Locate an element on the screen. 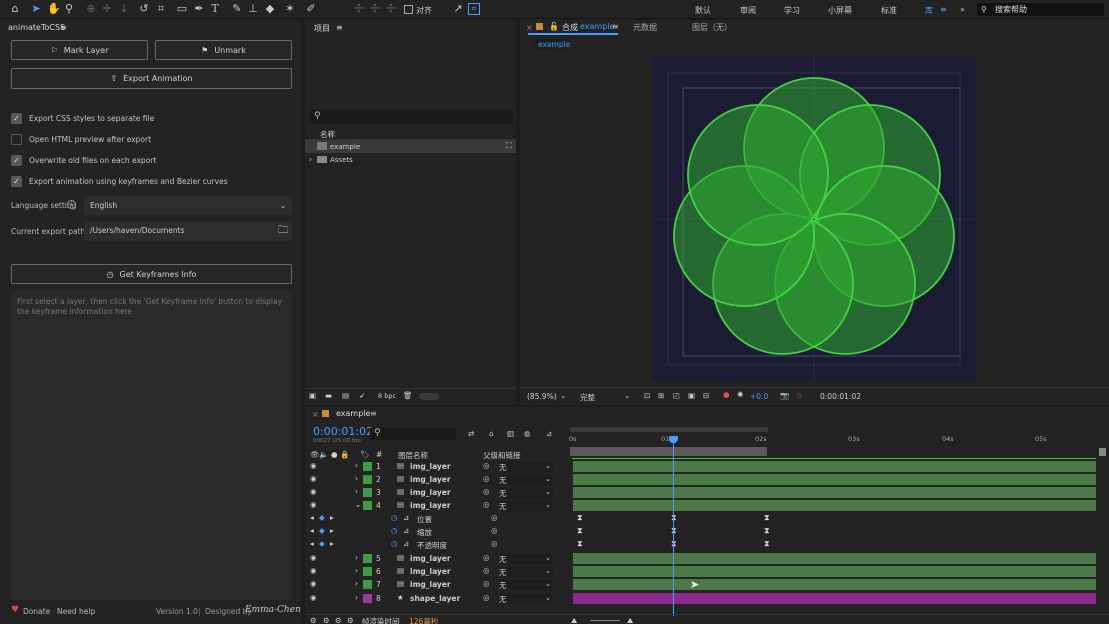  playhead-line is located at coordinates (673, 526).